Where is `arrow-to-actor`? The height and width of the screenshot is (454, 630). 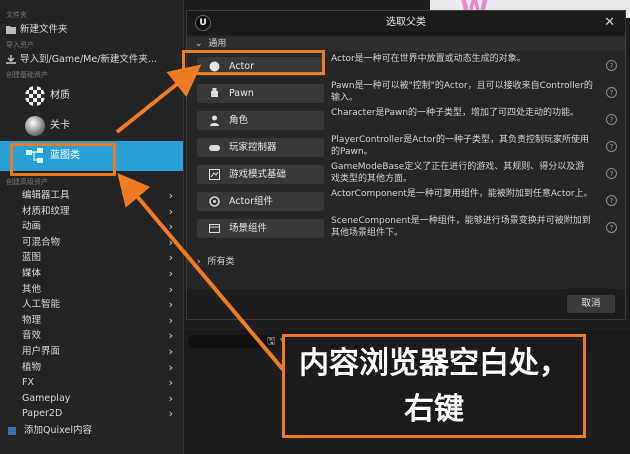 arrow-to-actor is located at coordinates (158, 99).